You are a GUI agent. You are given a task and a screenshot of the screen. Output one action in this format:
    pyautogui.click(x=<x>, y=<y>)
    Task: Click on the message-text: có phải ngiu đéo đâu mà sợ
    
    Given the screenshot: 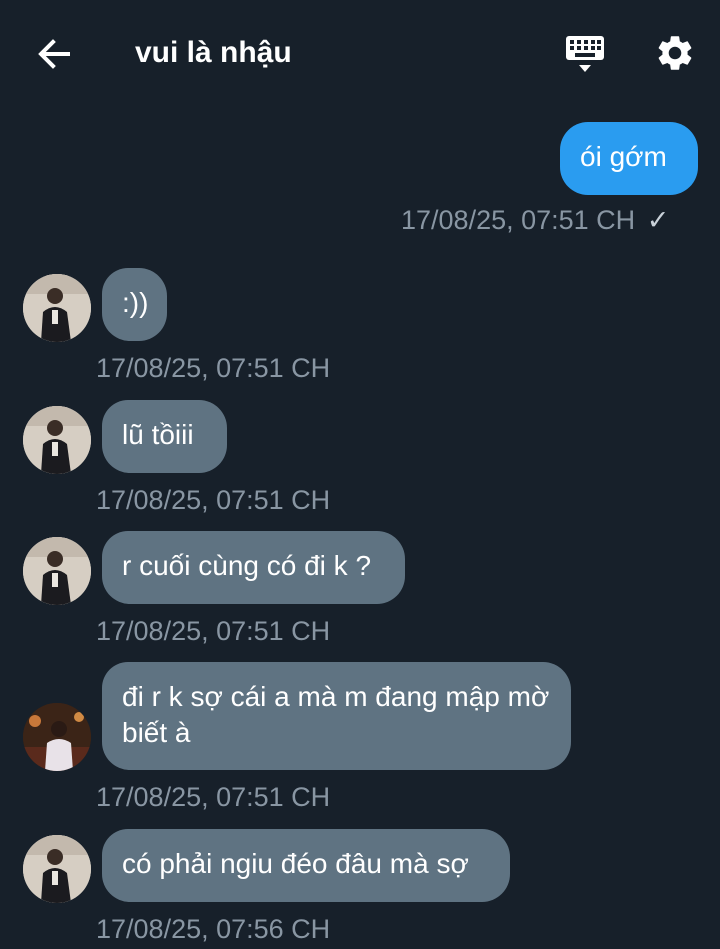 What is the action you would take?
    pyautogui.click(x=295, y=863)
    